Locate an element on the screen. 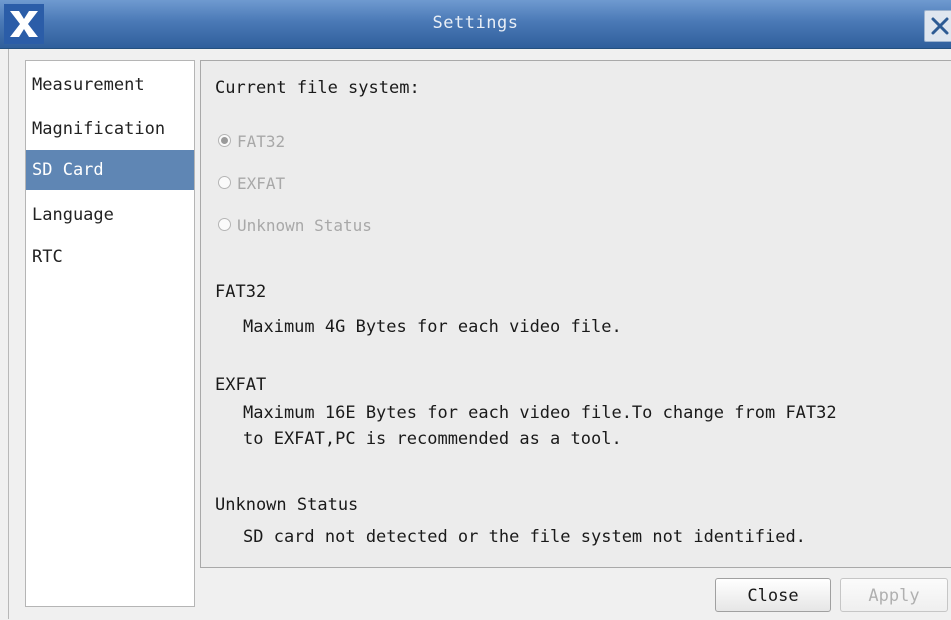  fat32-description: Maximum 4G Bytes for each video file. is located at coordinates (432, 327).